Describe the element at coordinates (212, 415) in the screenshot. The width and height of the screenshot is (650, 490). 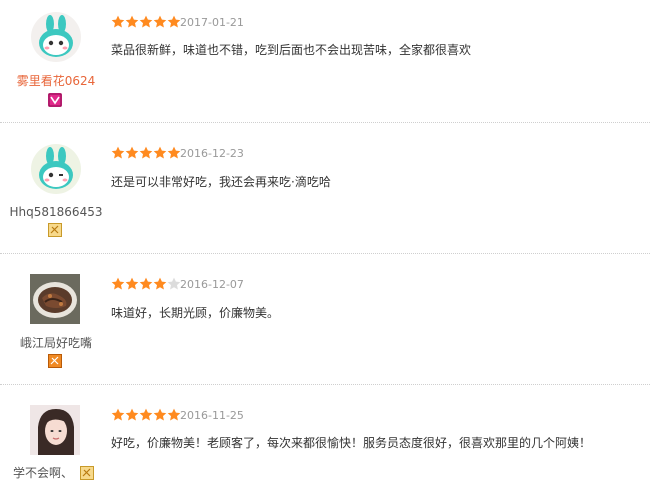
I see `review-date: 2016-11-25` at that location.